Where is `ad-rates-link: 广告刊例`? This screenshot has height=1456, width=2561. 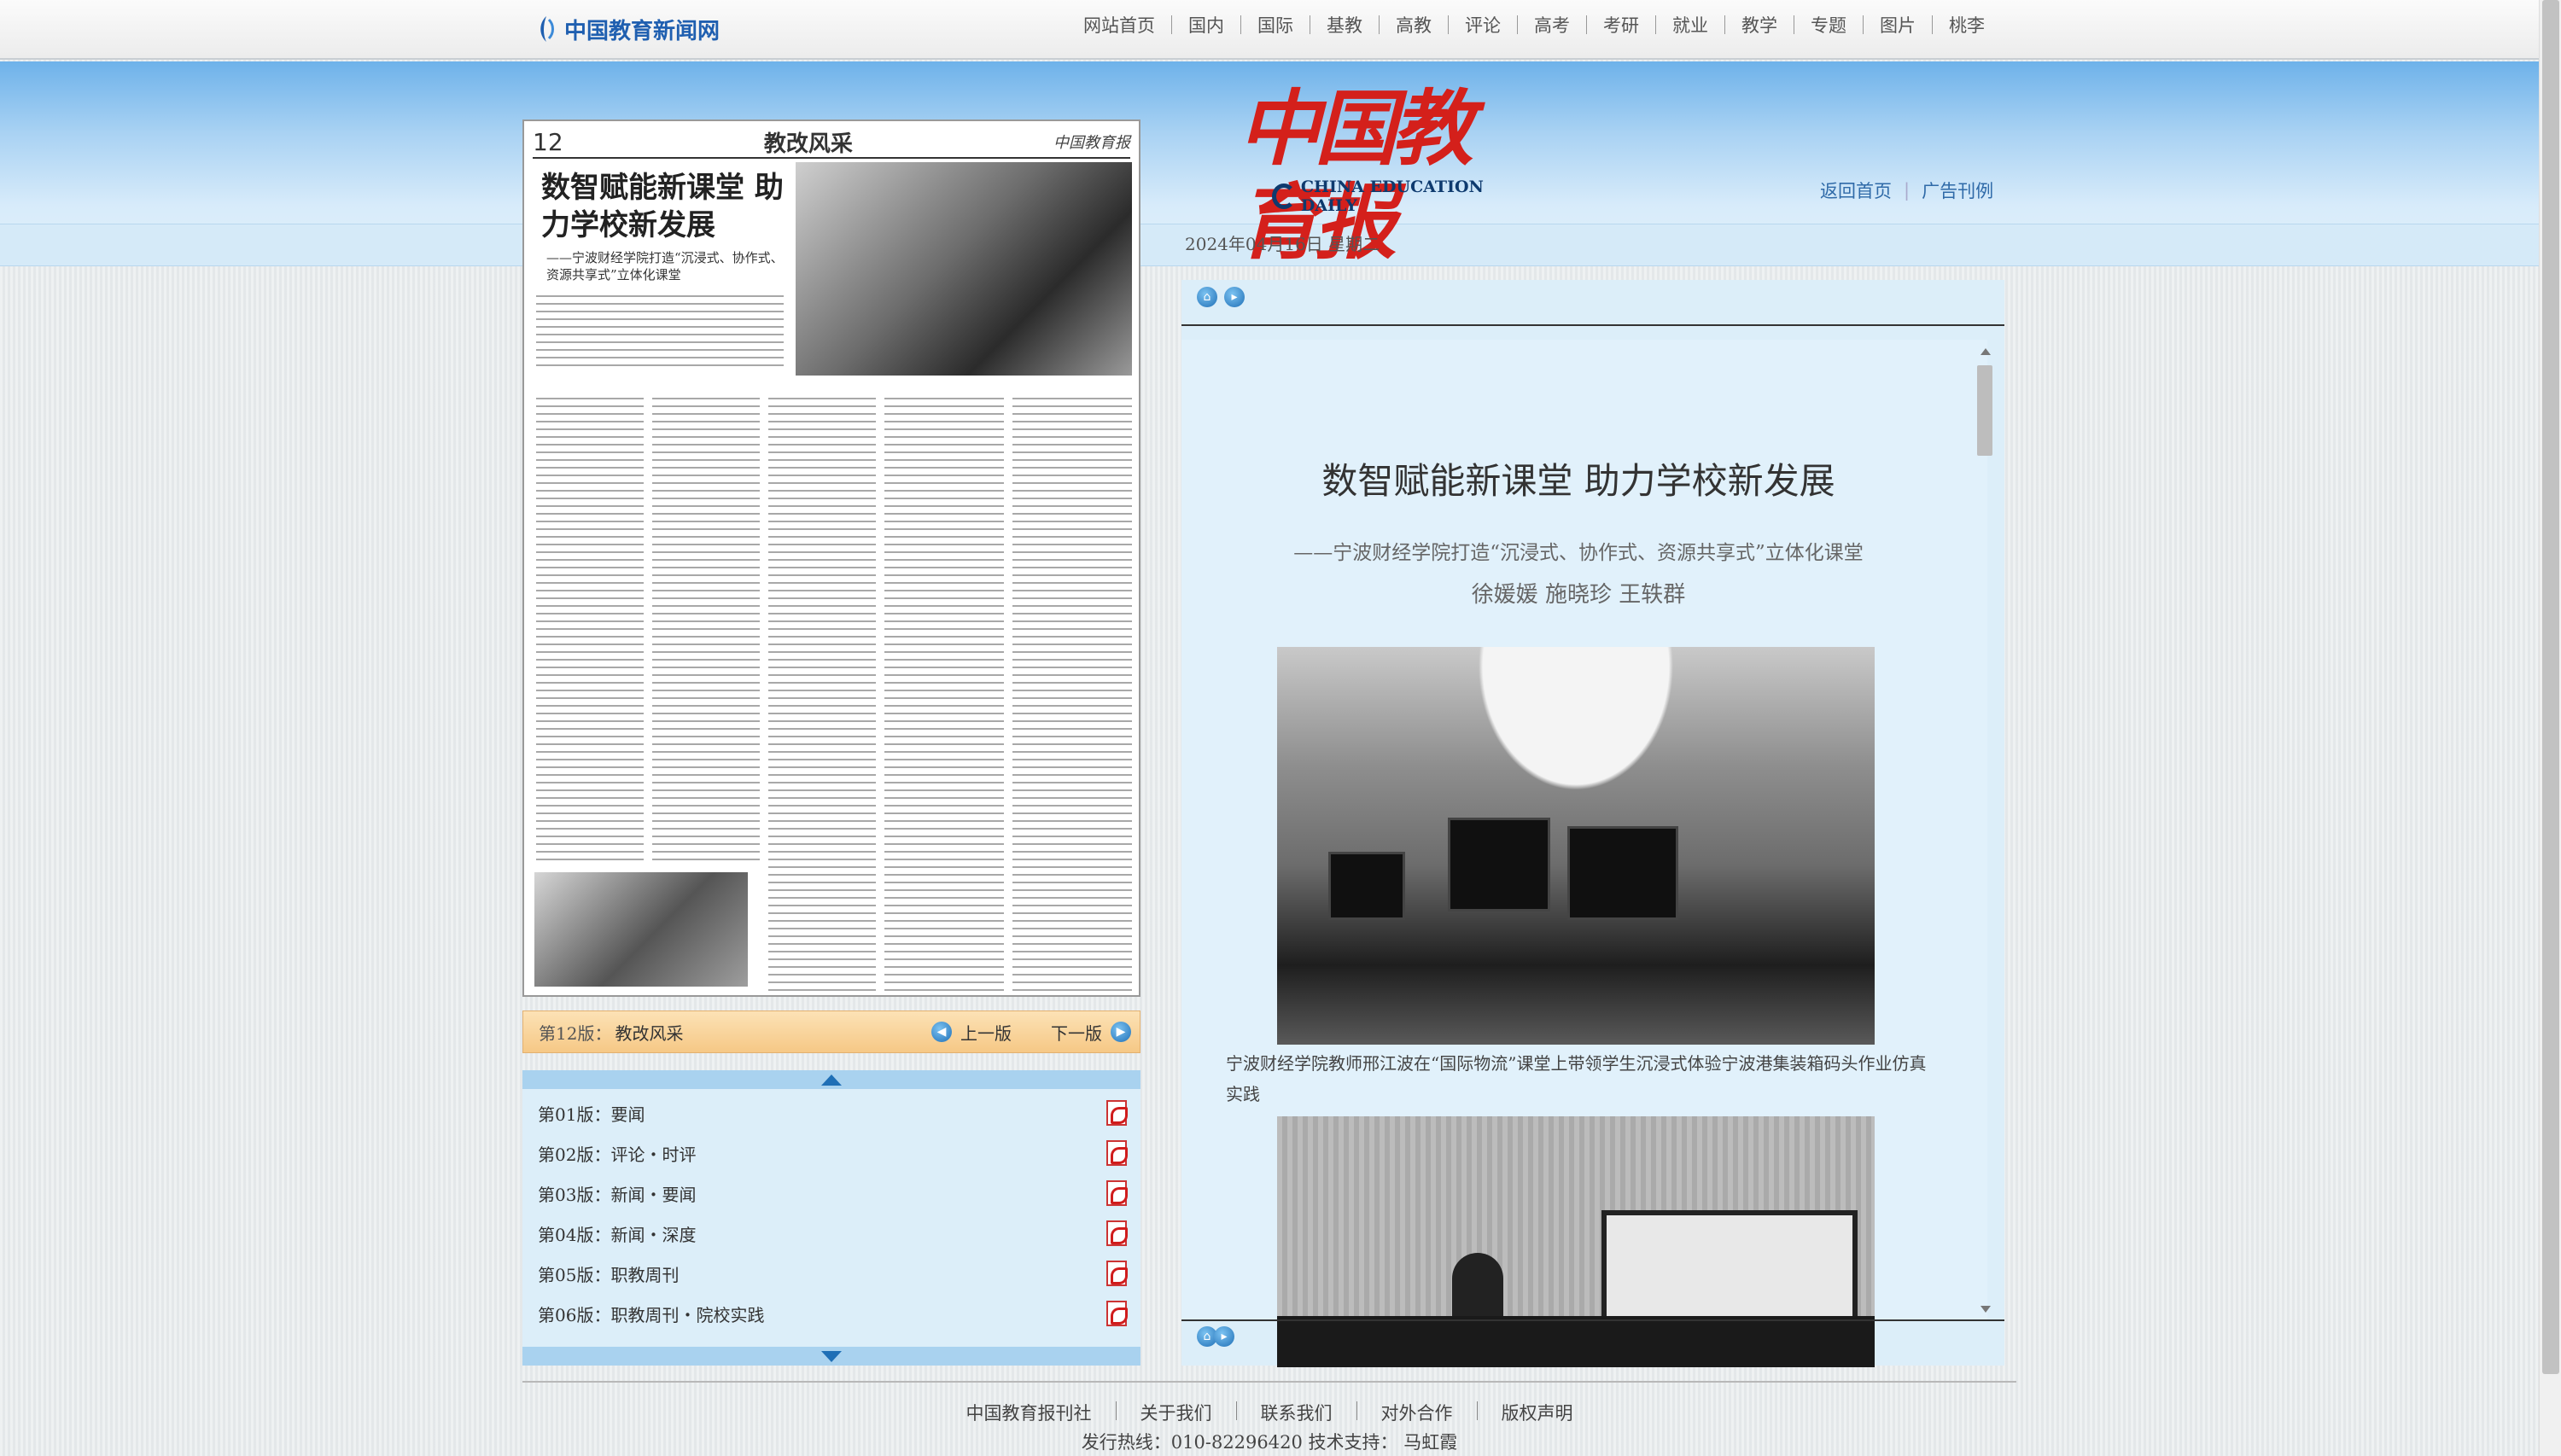
ad-rates-link: 广告刊例 is located at coordinates (1957, 191).